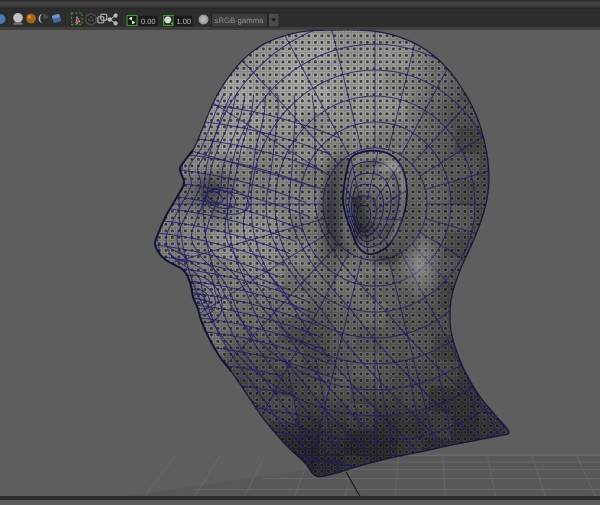 Image resolution: width=600 pixels, height=505 pixels. Describe the element at coordinates (148, 21) in the screenshot. I see `svg-text: 0.00` at that location.